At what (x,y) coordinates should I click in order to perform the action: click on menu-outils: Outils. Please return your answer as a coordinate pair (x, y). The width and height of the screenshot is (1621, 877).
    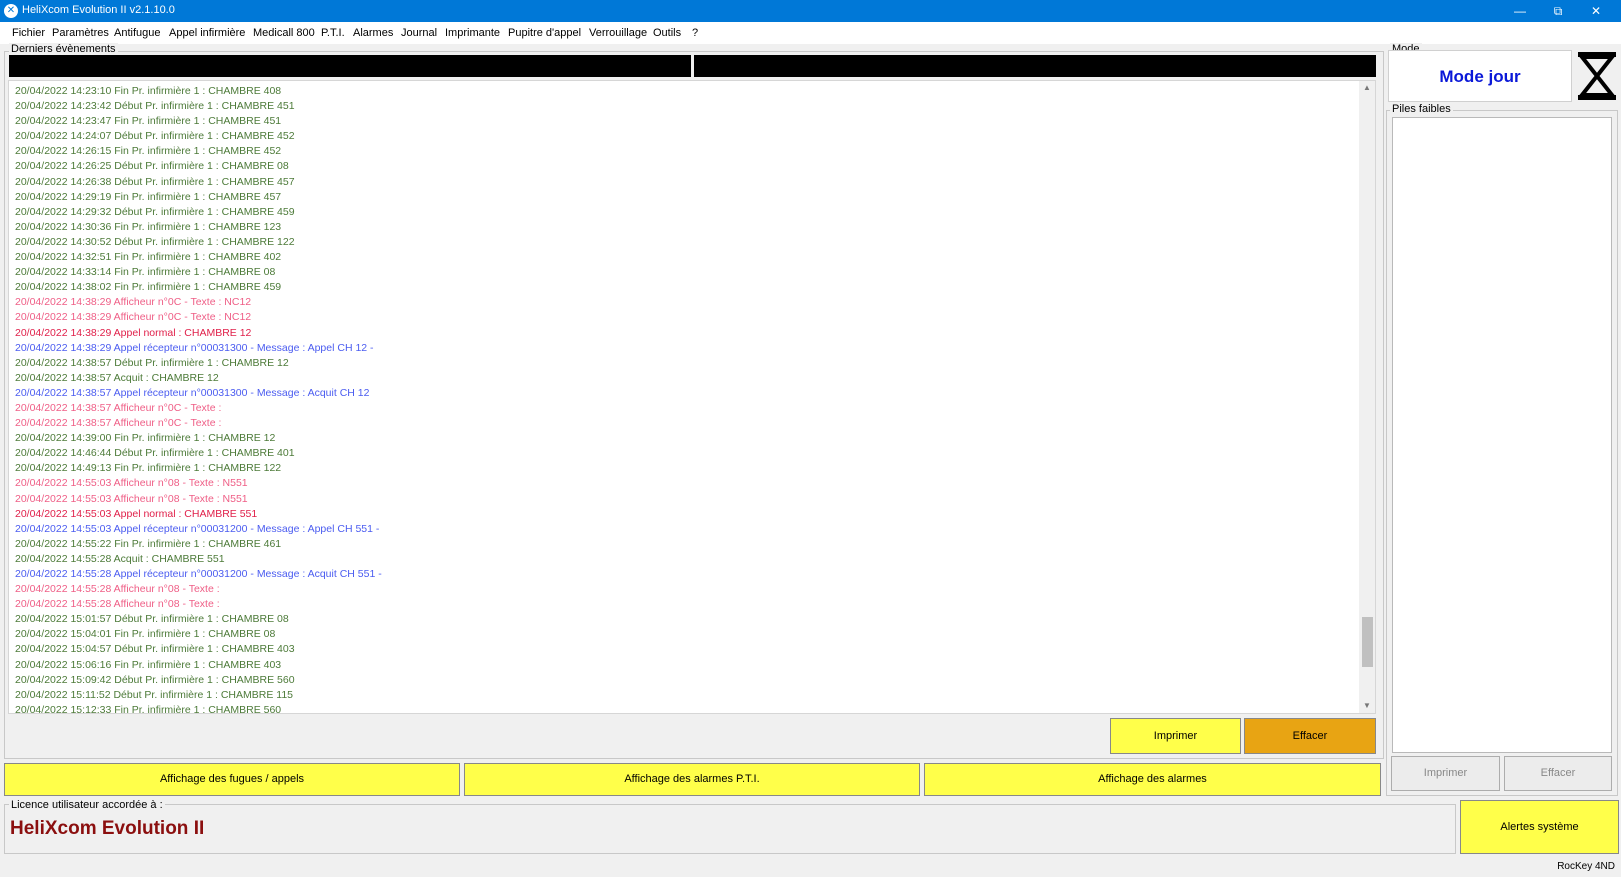
    Looking at the image, I should click on (667, 33).